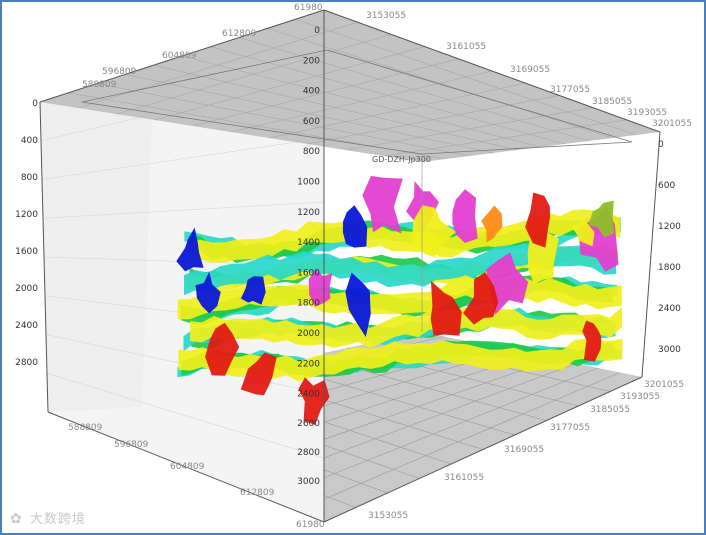 The width and height of the screenshot is (706, 535). I want to click on northing-tick-bottom: 3177055, so click(570, 428).